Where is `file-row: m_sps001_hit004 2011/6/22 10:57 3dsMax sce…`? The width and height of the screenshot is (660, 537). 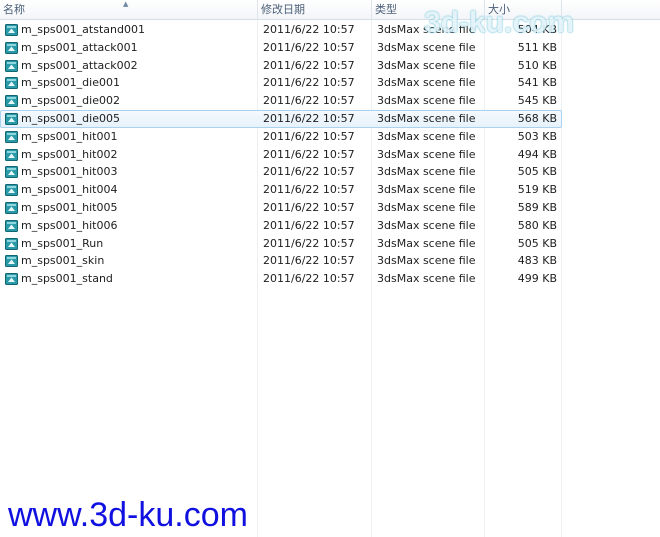
file-row: m_sps001_hit004 2011/6/22 10:57 3dsMax sce… is located at coordinates (281, 190).